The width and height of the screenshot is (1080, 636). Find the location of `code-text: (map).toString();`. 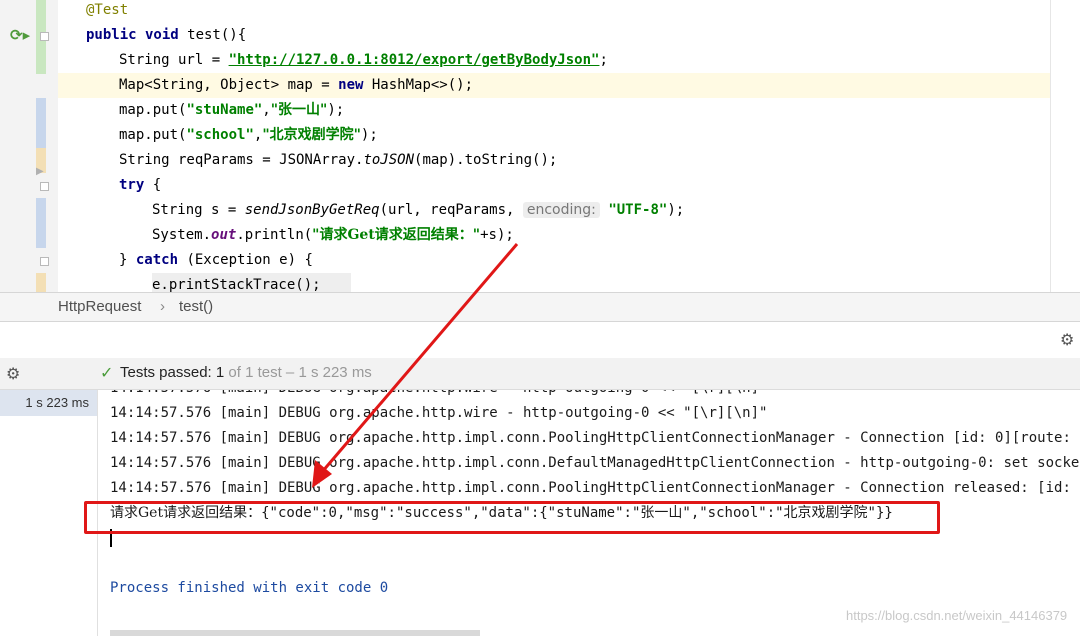

code-text: (map).toString(); is located at coordinates (486, 160).